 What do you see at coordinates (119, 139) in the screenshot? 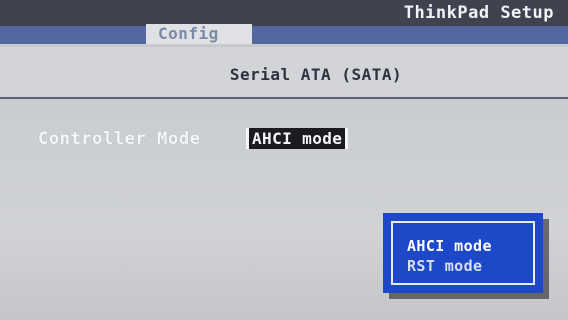
I see `controller-mode-label: Controller Mode` at bounding box center [119, 139].